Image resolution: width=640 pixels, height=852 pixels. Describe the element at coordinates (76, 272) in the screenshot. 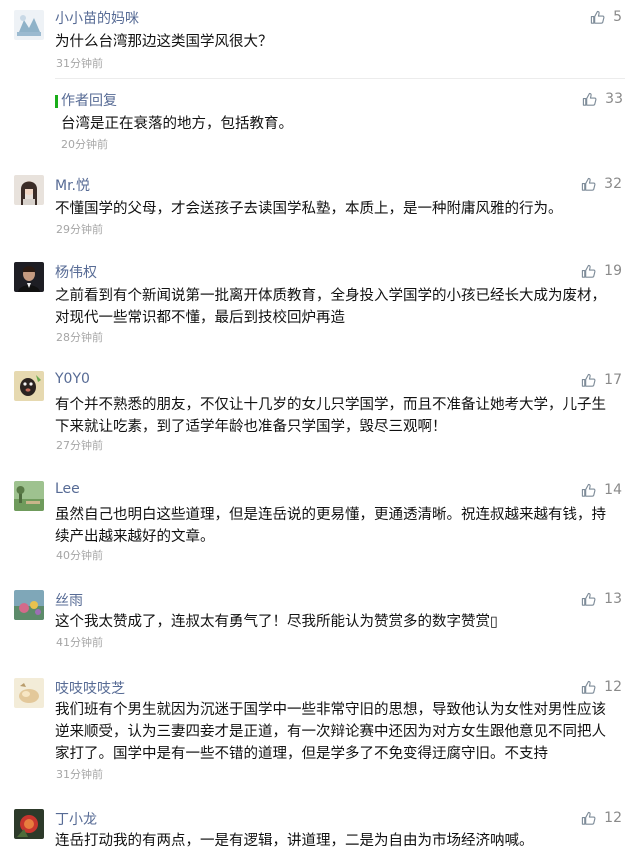

I see `comment-username: 杨伟权` at that location.